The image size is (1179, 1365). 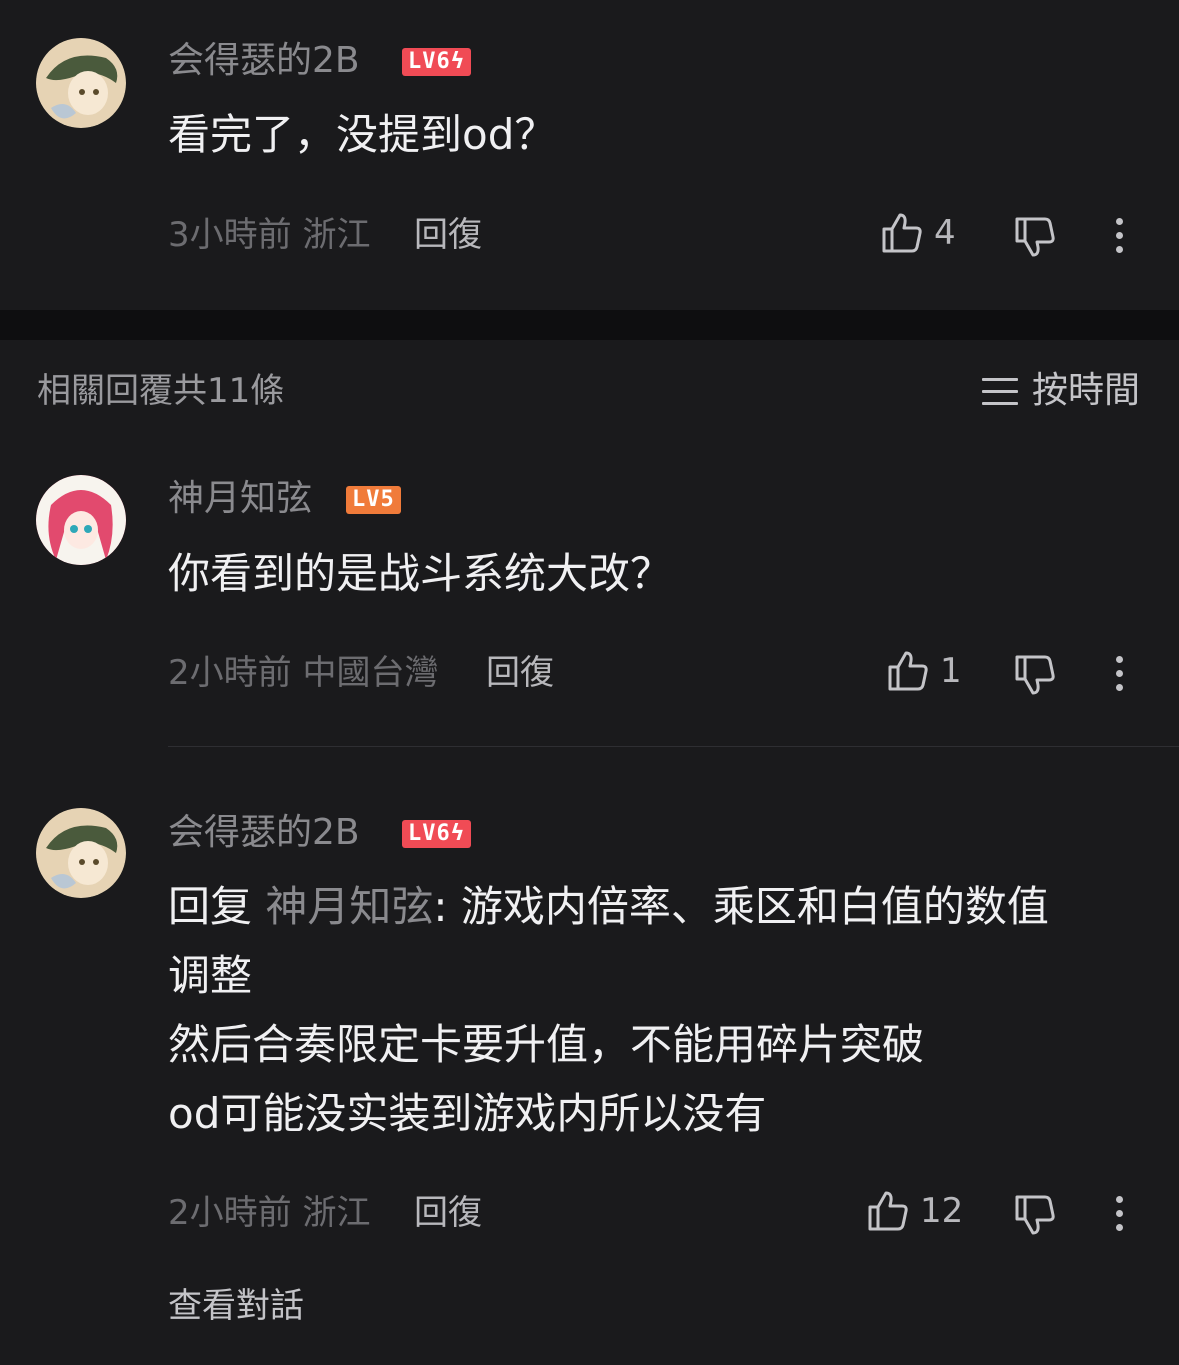 I want to click on comment-text-line: od可能没实装到游戏内所以没有, so click(x=467, y=1113).